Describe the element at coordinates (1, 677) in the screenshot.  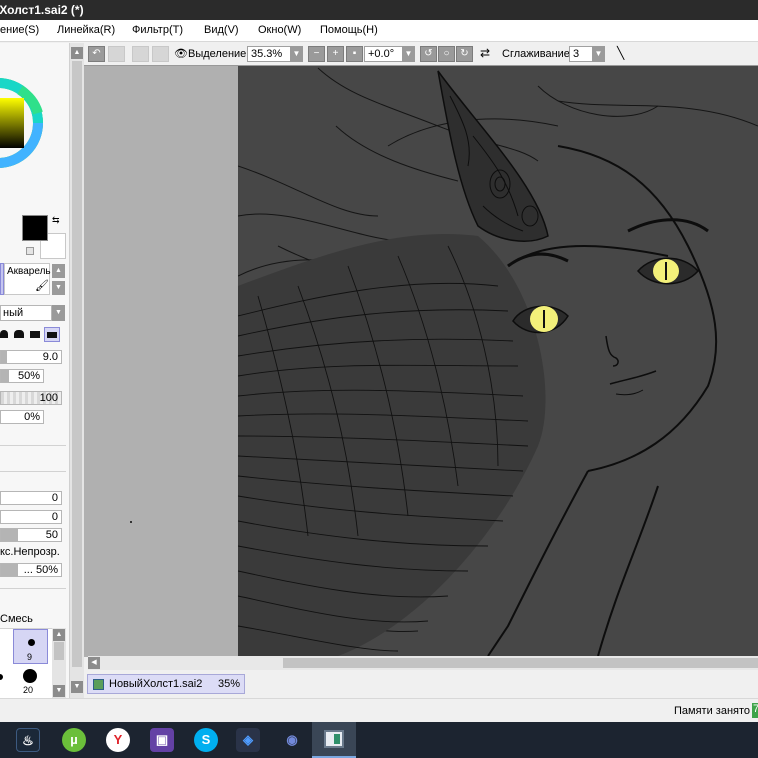
I see `brush-size-dot-partial` at that location.